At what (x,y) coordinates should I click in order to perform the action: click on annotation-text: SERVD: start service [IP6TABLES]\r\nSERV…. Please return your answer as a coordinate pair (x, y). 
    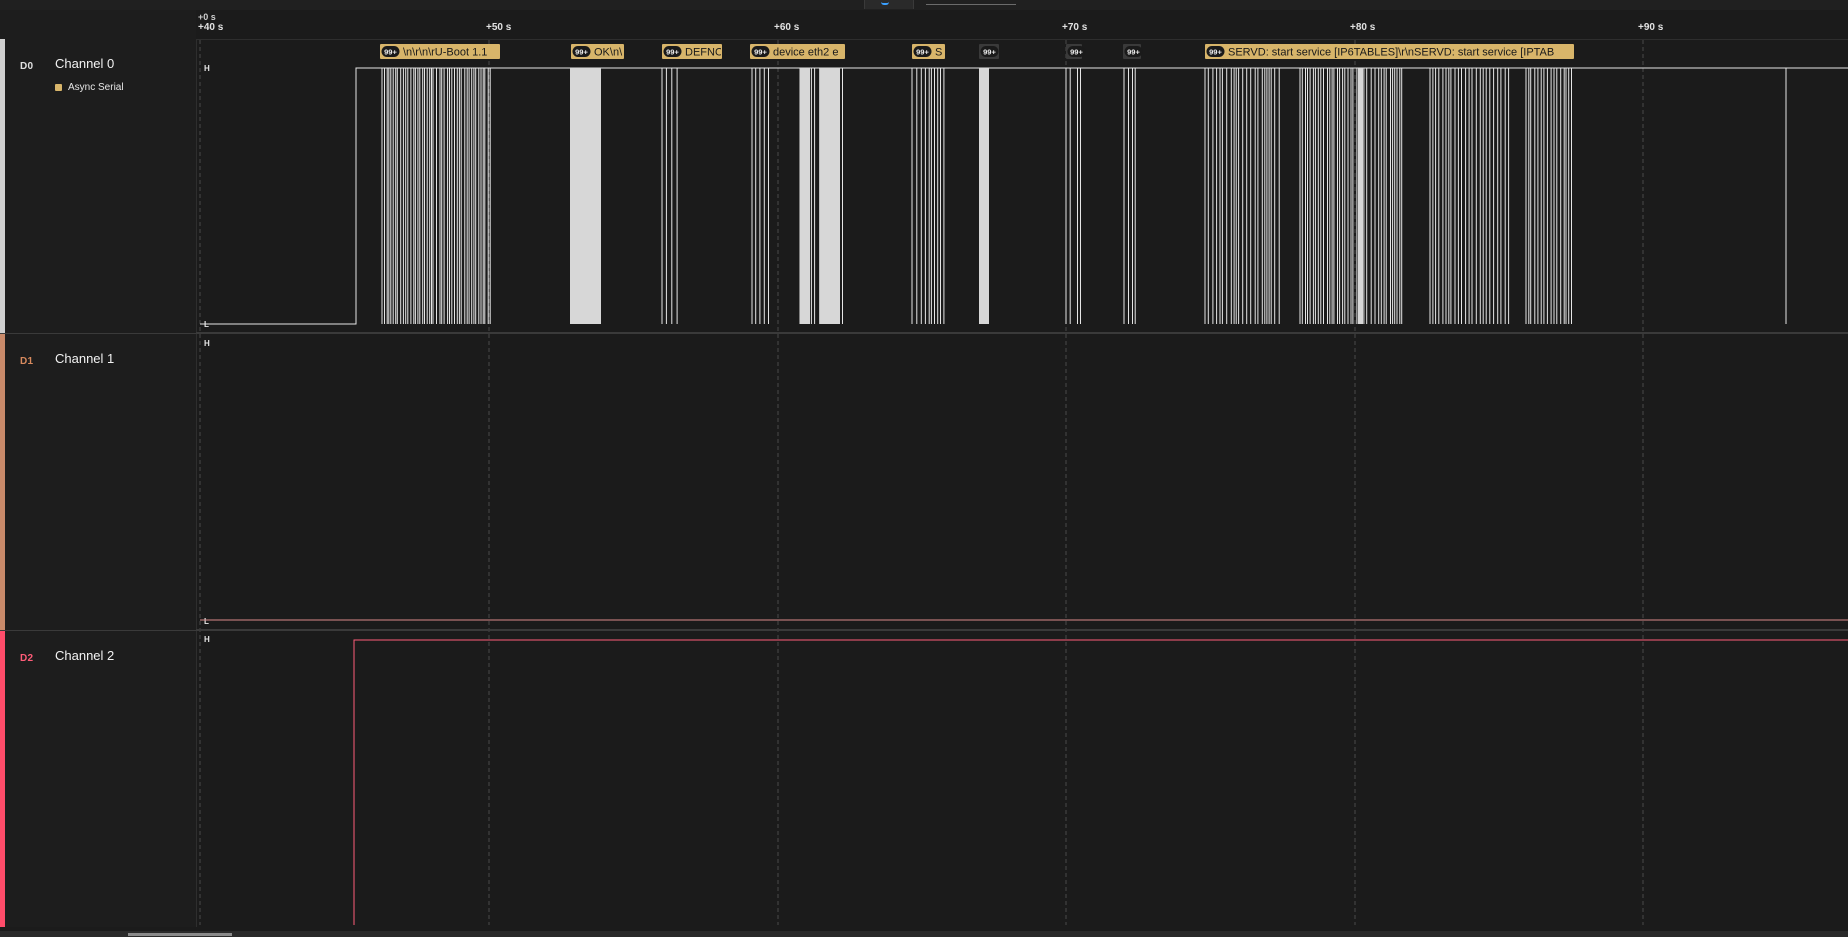
    Looking at the image, I should click on (1391, 53).